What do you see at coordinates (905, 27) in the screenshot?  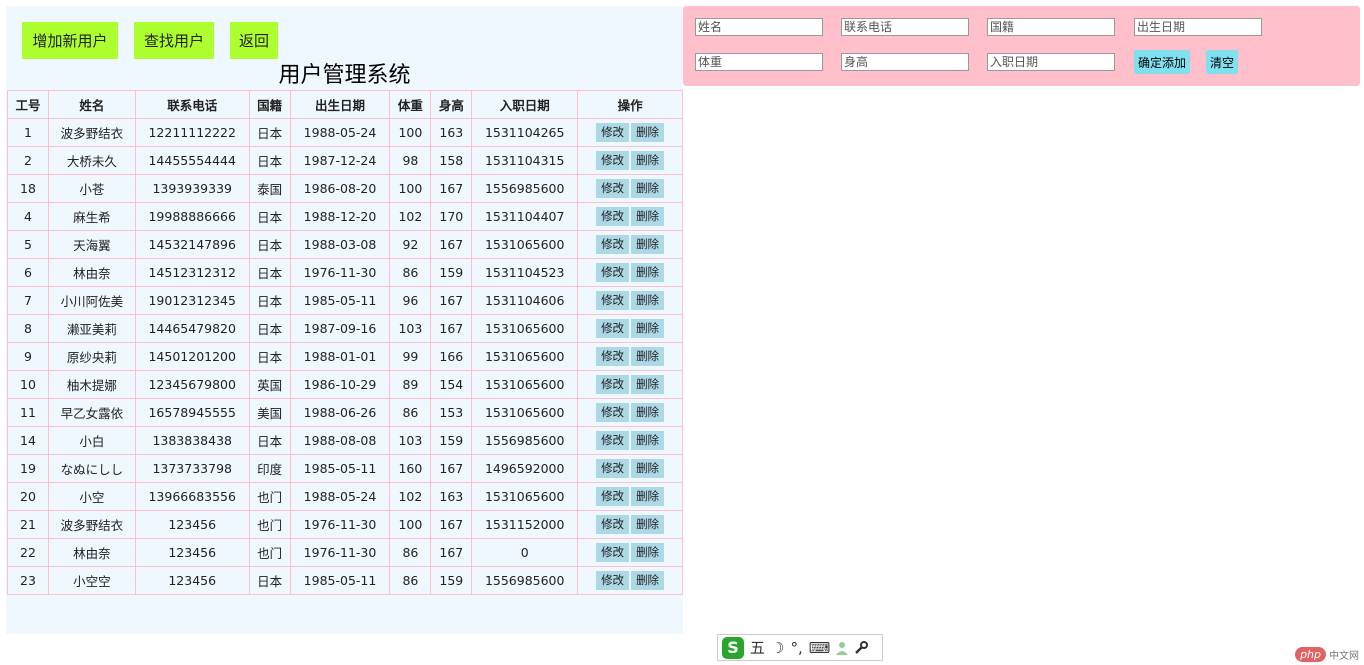 I see `phone-input` at bounding box center [905, 27].